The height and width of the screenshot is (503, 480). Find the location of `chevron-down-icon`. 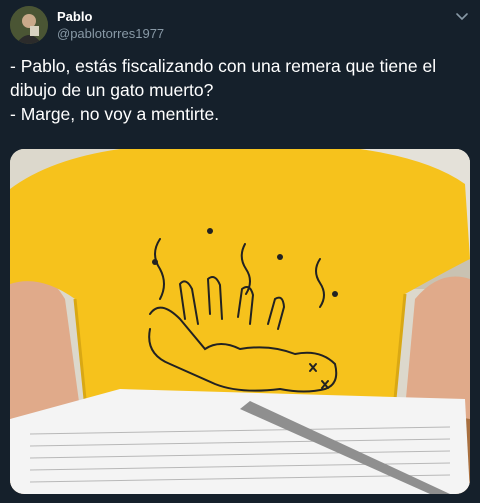

chevron-down-icon is located at coordinates (462, 16).